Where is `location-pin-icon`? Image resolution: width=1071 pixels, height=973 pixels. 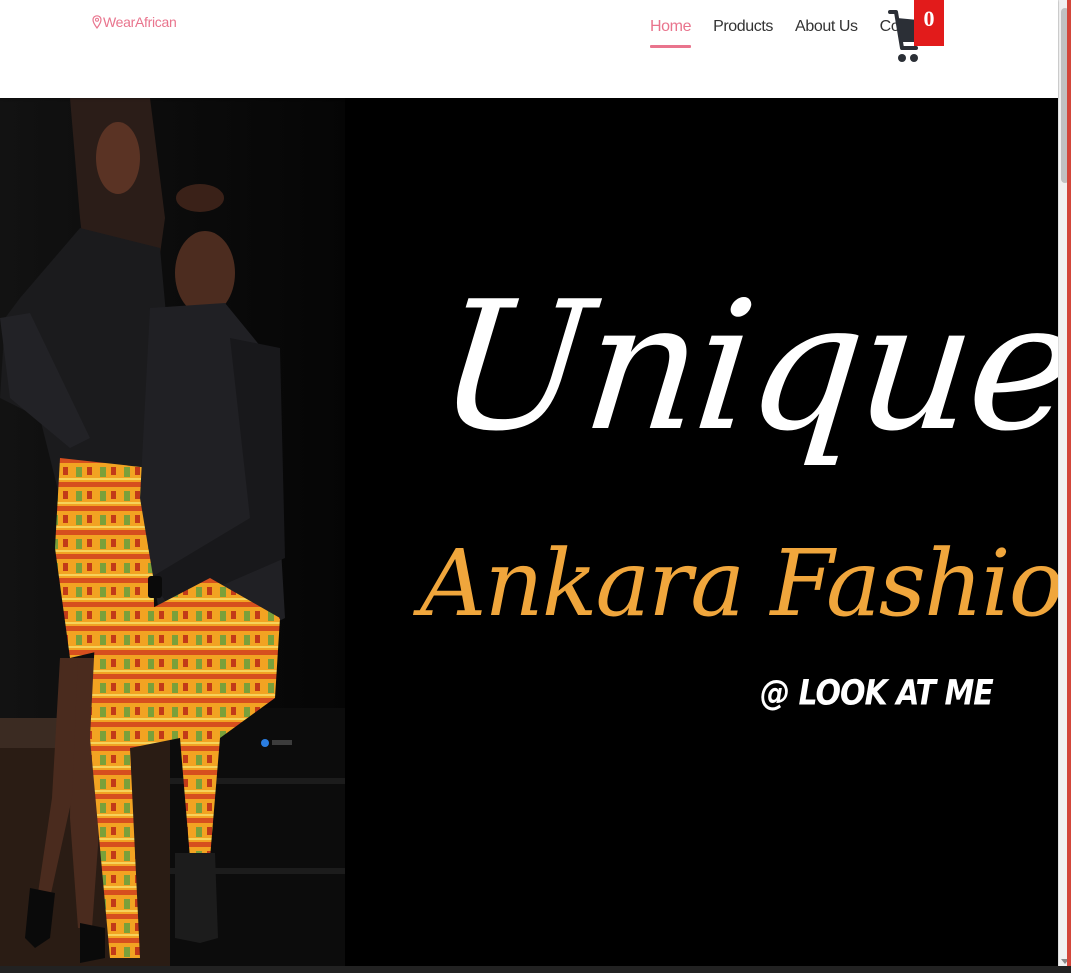 location-pin-icon is located at coordinates (97, 22).